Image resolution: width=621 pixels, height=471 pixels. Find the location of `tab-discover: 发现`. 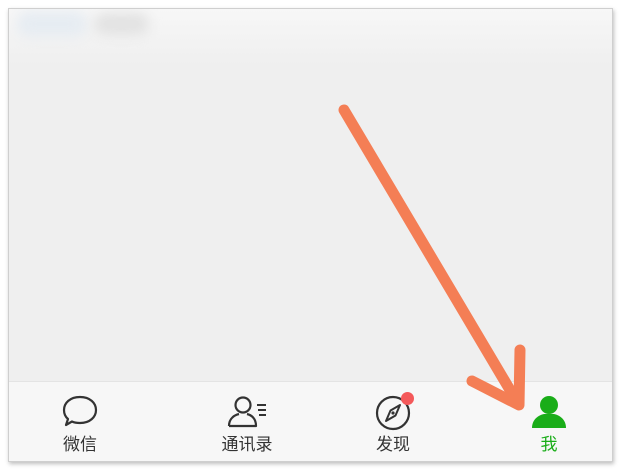

tab-discover: 发现 is located at coordinates (393, 421).